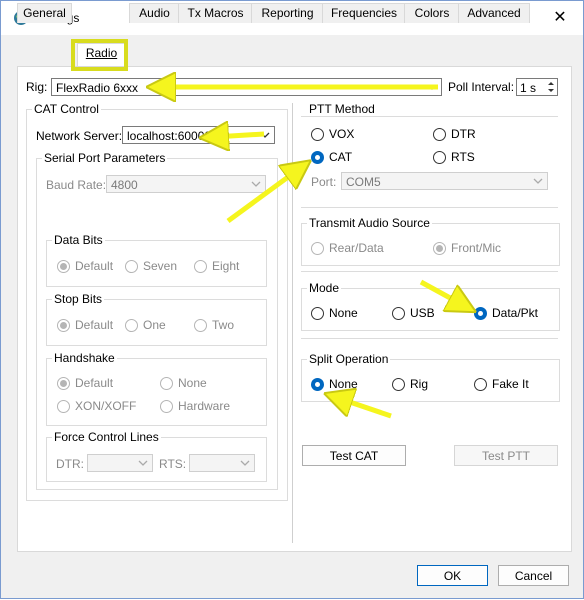 This screenshot has width=584, height=600. What do you see at coordinates (262, 196) in the screenshot?
I see `arrow-to-ptt-cat` at bounding box center [262, 196].